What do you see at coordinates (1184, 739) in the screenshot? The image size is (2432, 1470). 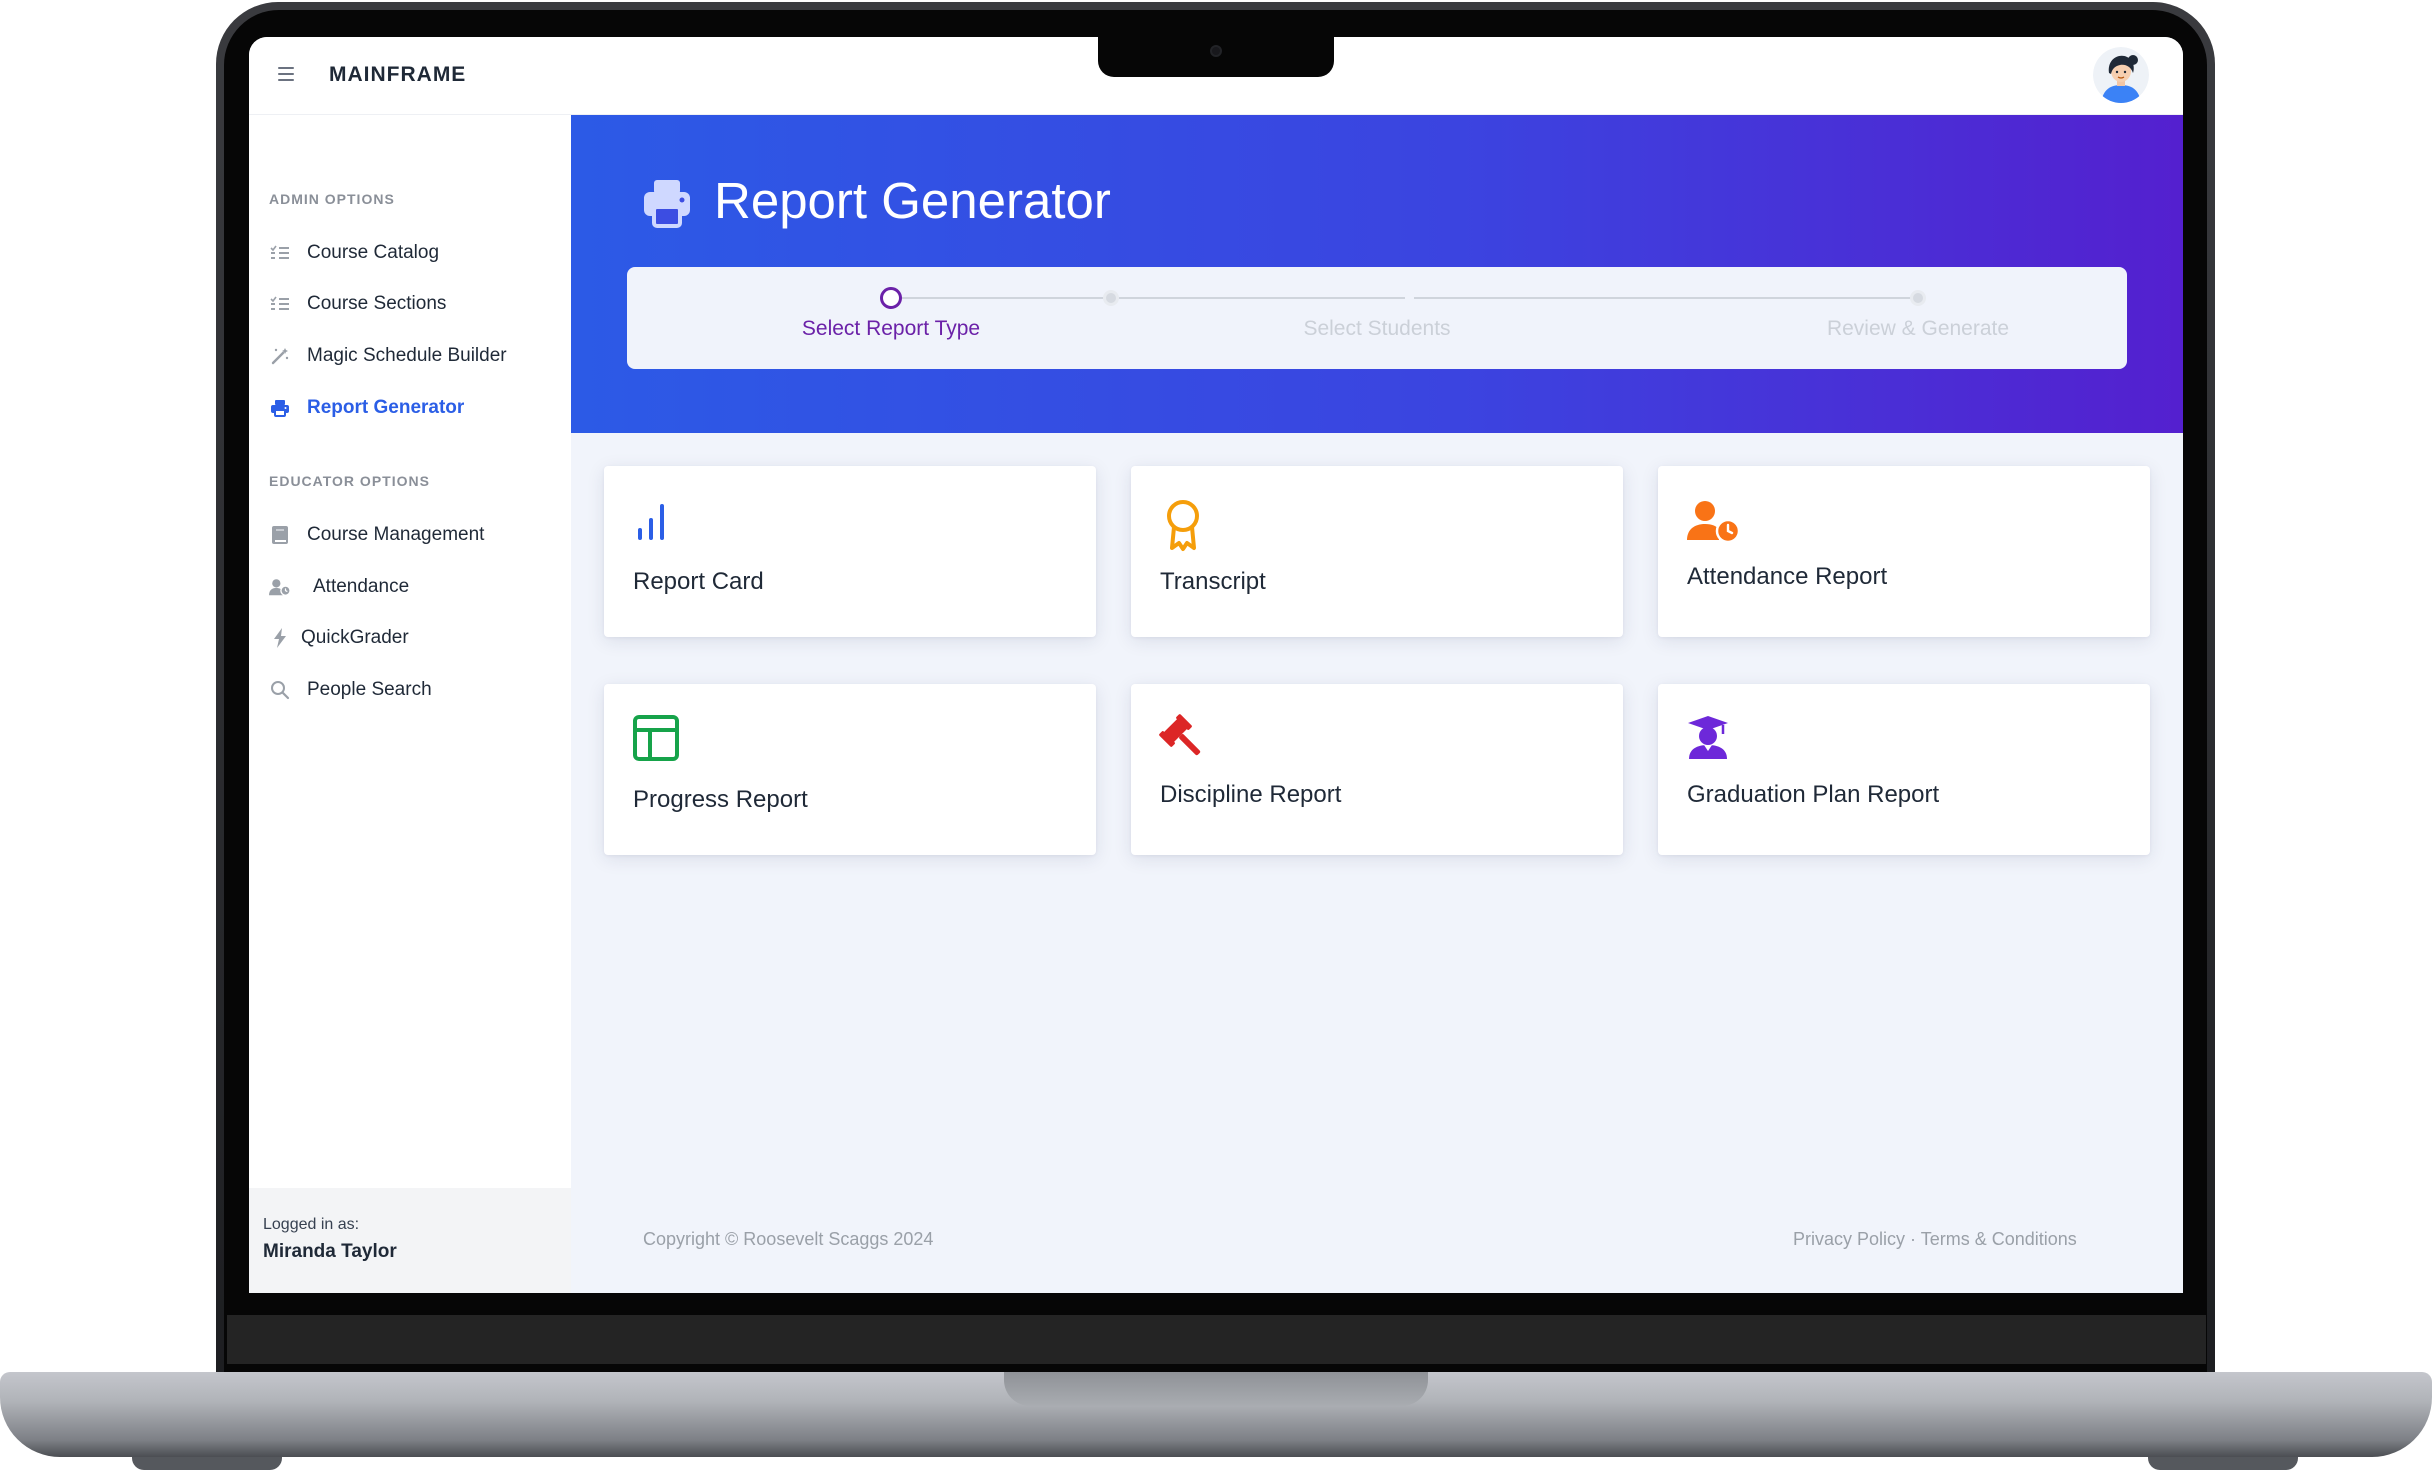 I see `gavel-icon` at bounding box center [1184, 739].